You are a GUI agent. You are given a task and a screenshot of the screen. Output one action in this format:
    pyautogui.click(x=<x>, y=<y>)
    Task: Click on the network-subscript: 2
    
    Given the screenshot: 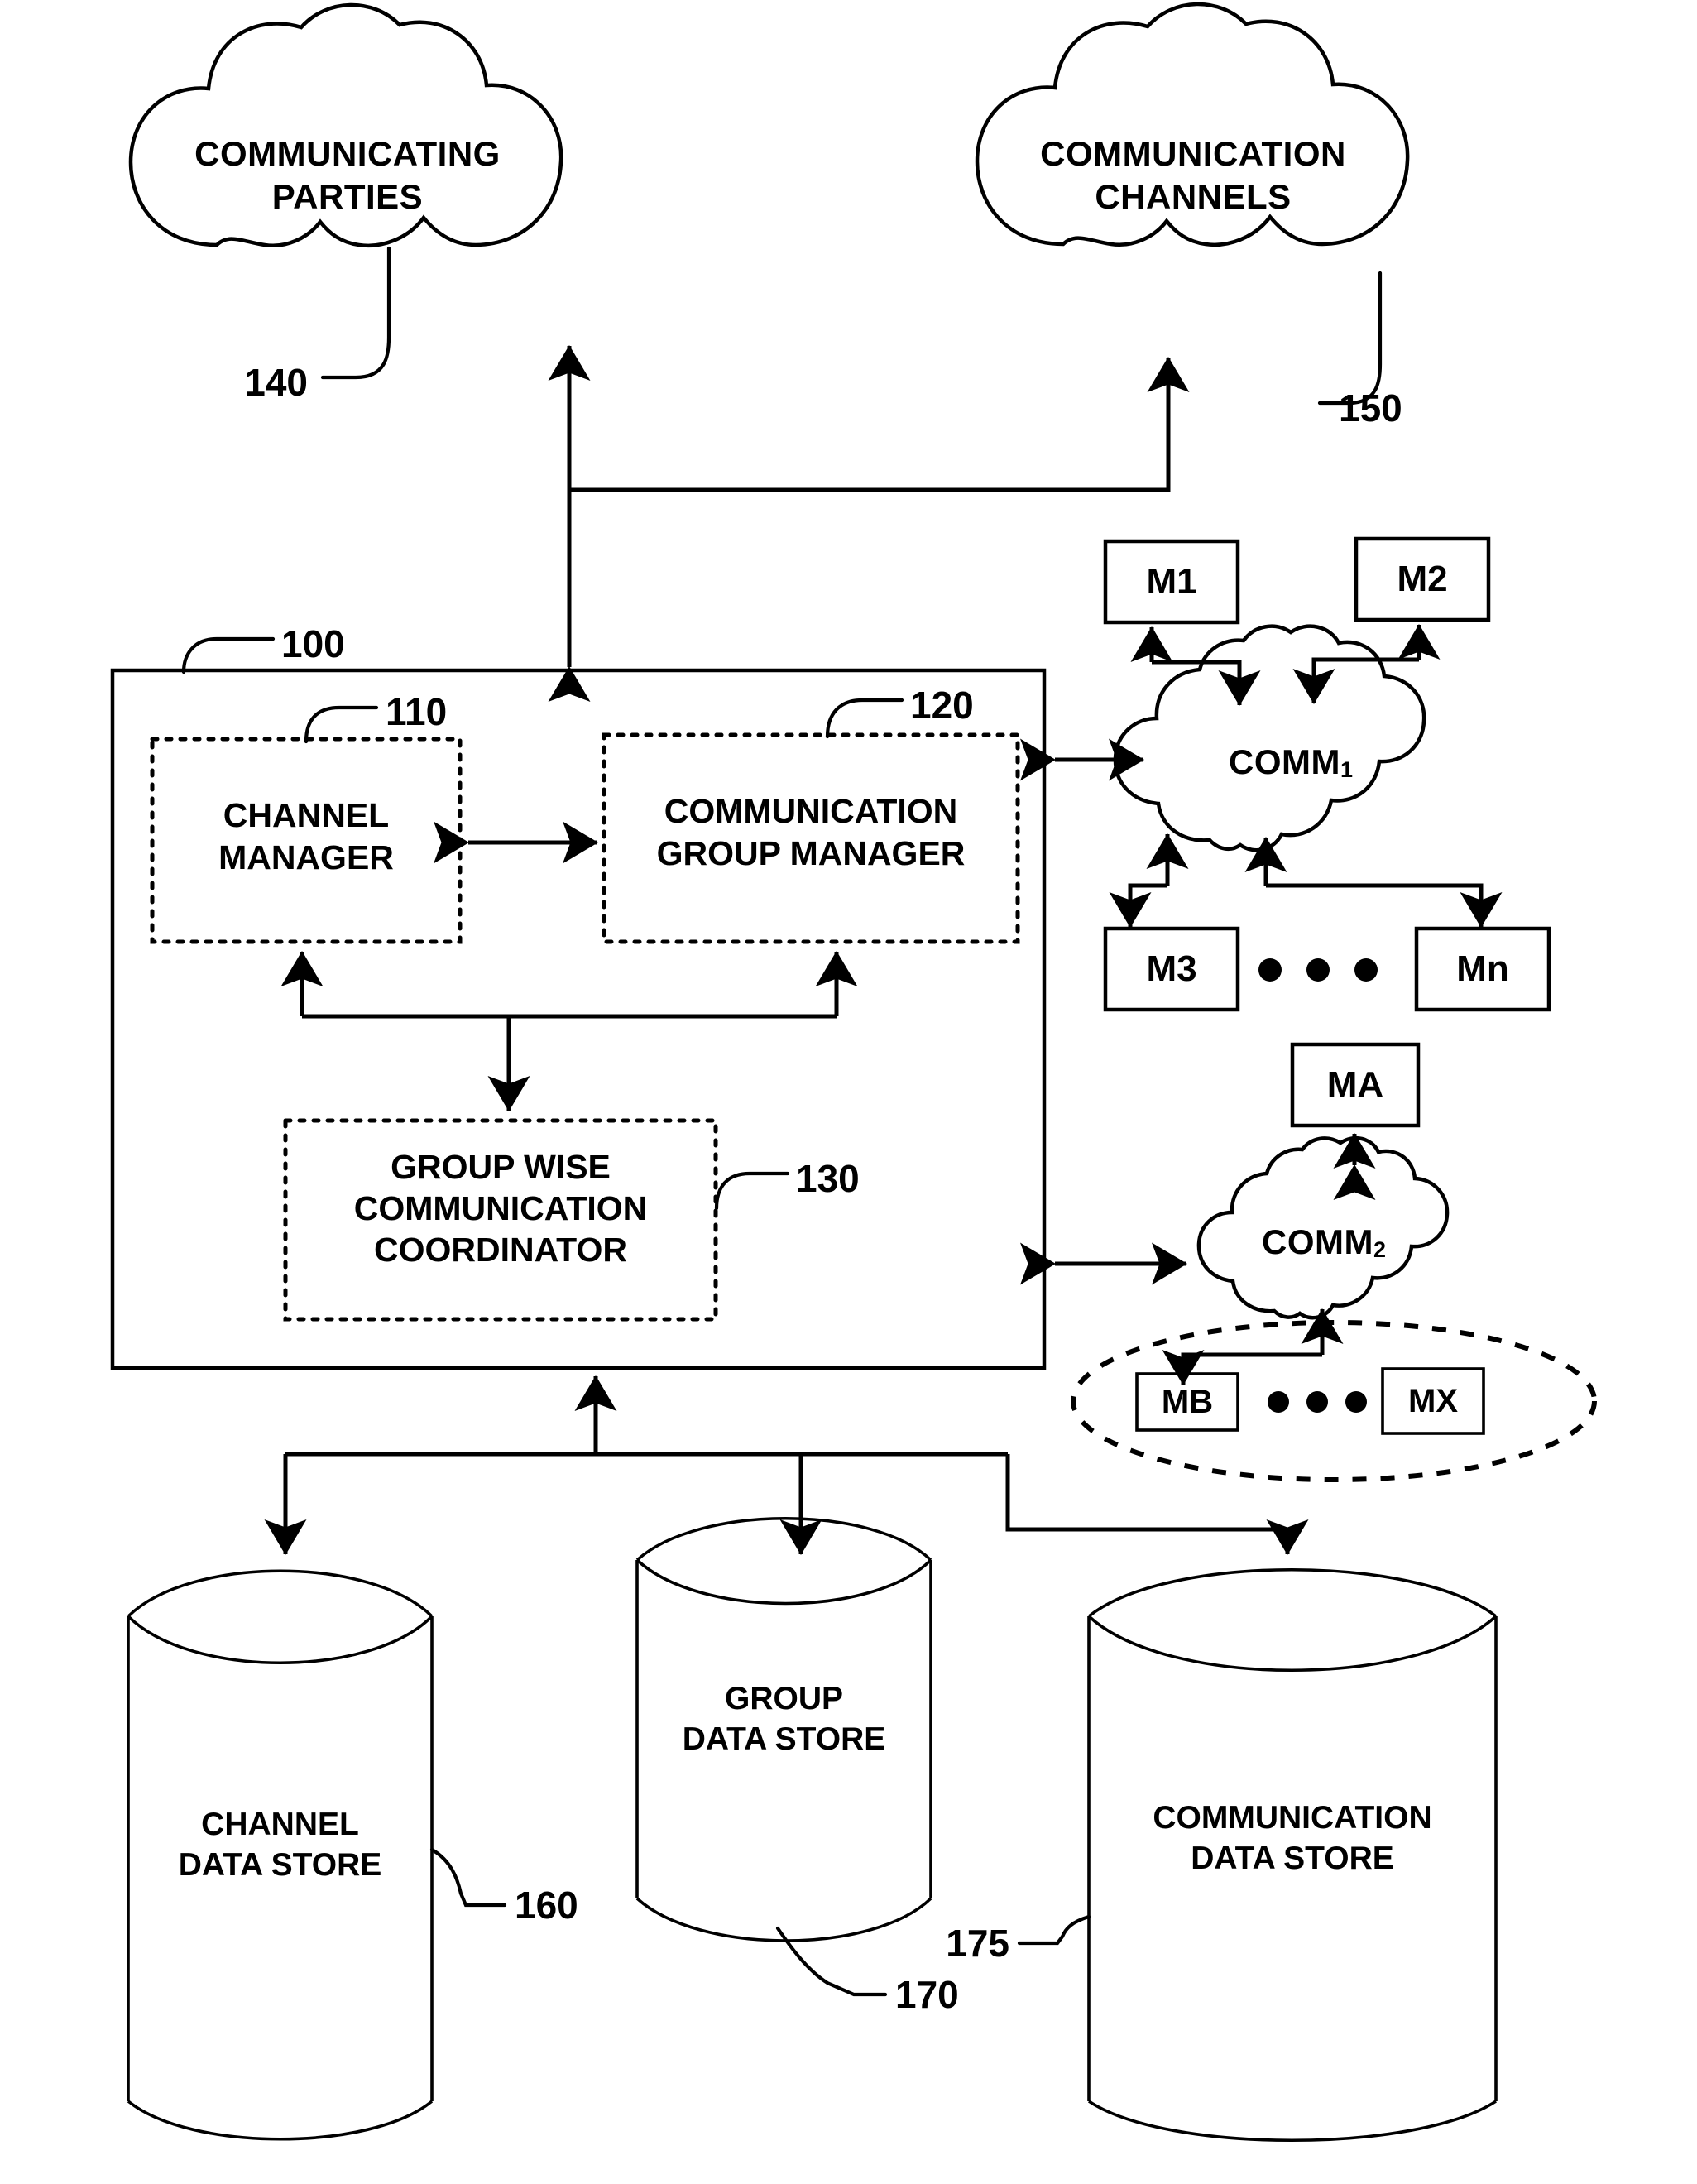 What is the action you would take?
    pyautogui.click(x=1379, y=1250)
    